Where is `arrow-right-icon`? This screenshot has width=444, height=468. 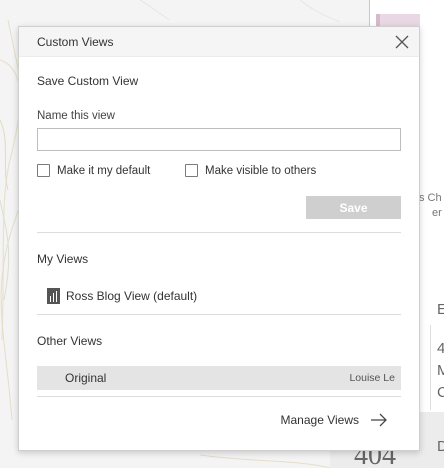
arrow-right-icon is located at coordinates (379, 420).